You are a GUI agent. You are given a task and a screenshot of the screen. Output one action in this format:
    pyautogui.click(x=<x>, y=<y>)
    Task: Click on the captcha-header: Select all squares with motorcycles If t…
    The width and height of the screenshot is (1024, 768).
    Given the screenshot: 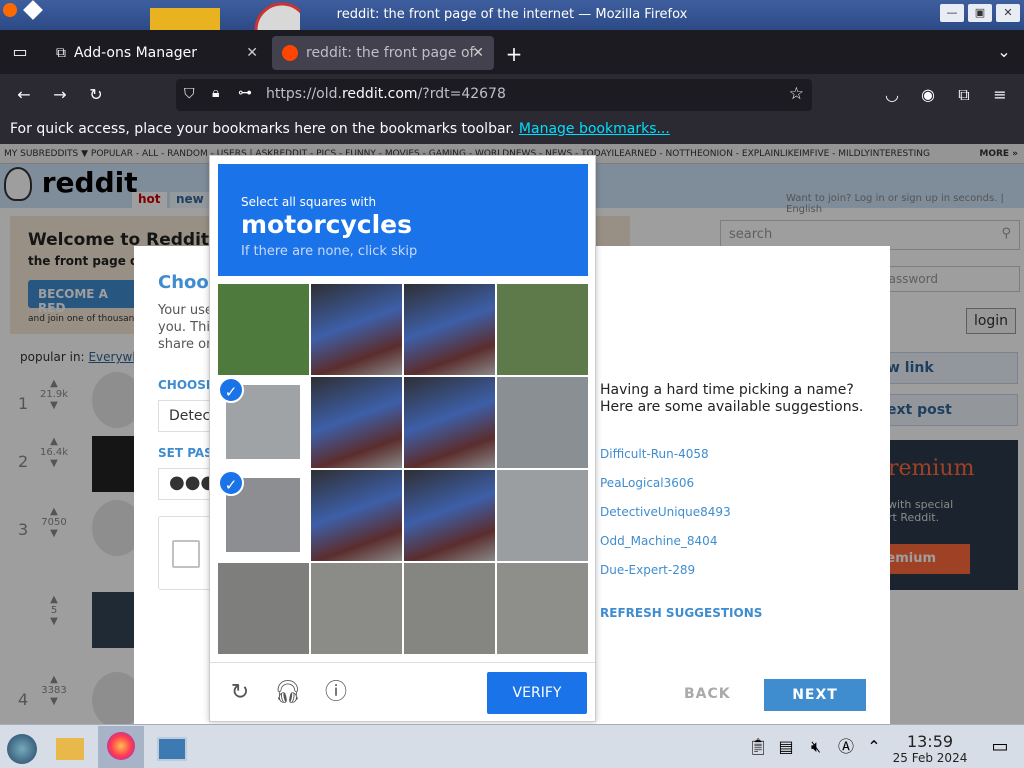 What is the action you would take?
    pyautogui.click(x=403, y=220)
    